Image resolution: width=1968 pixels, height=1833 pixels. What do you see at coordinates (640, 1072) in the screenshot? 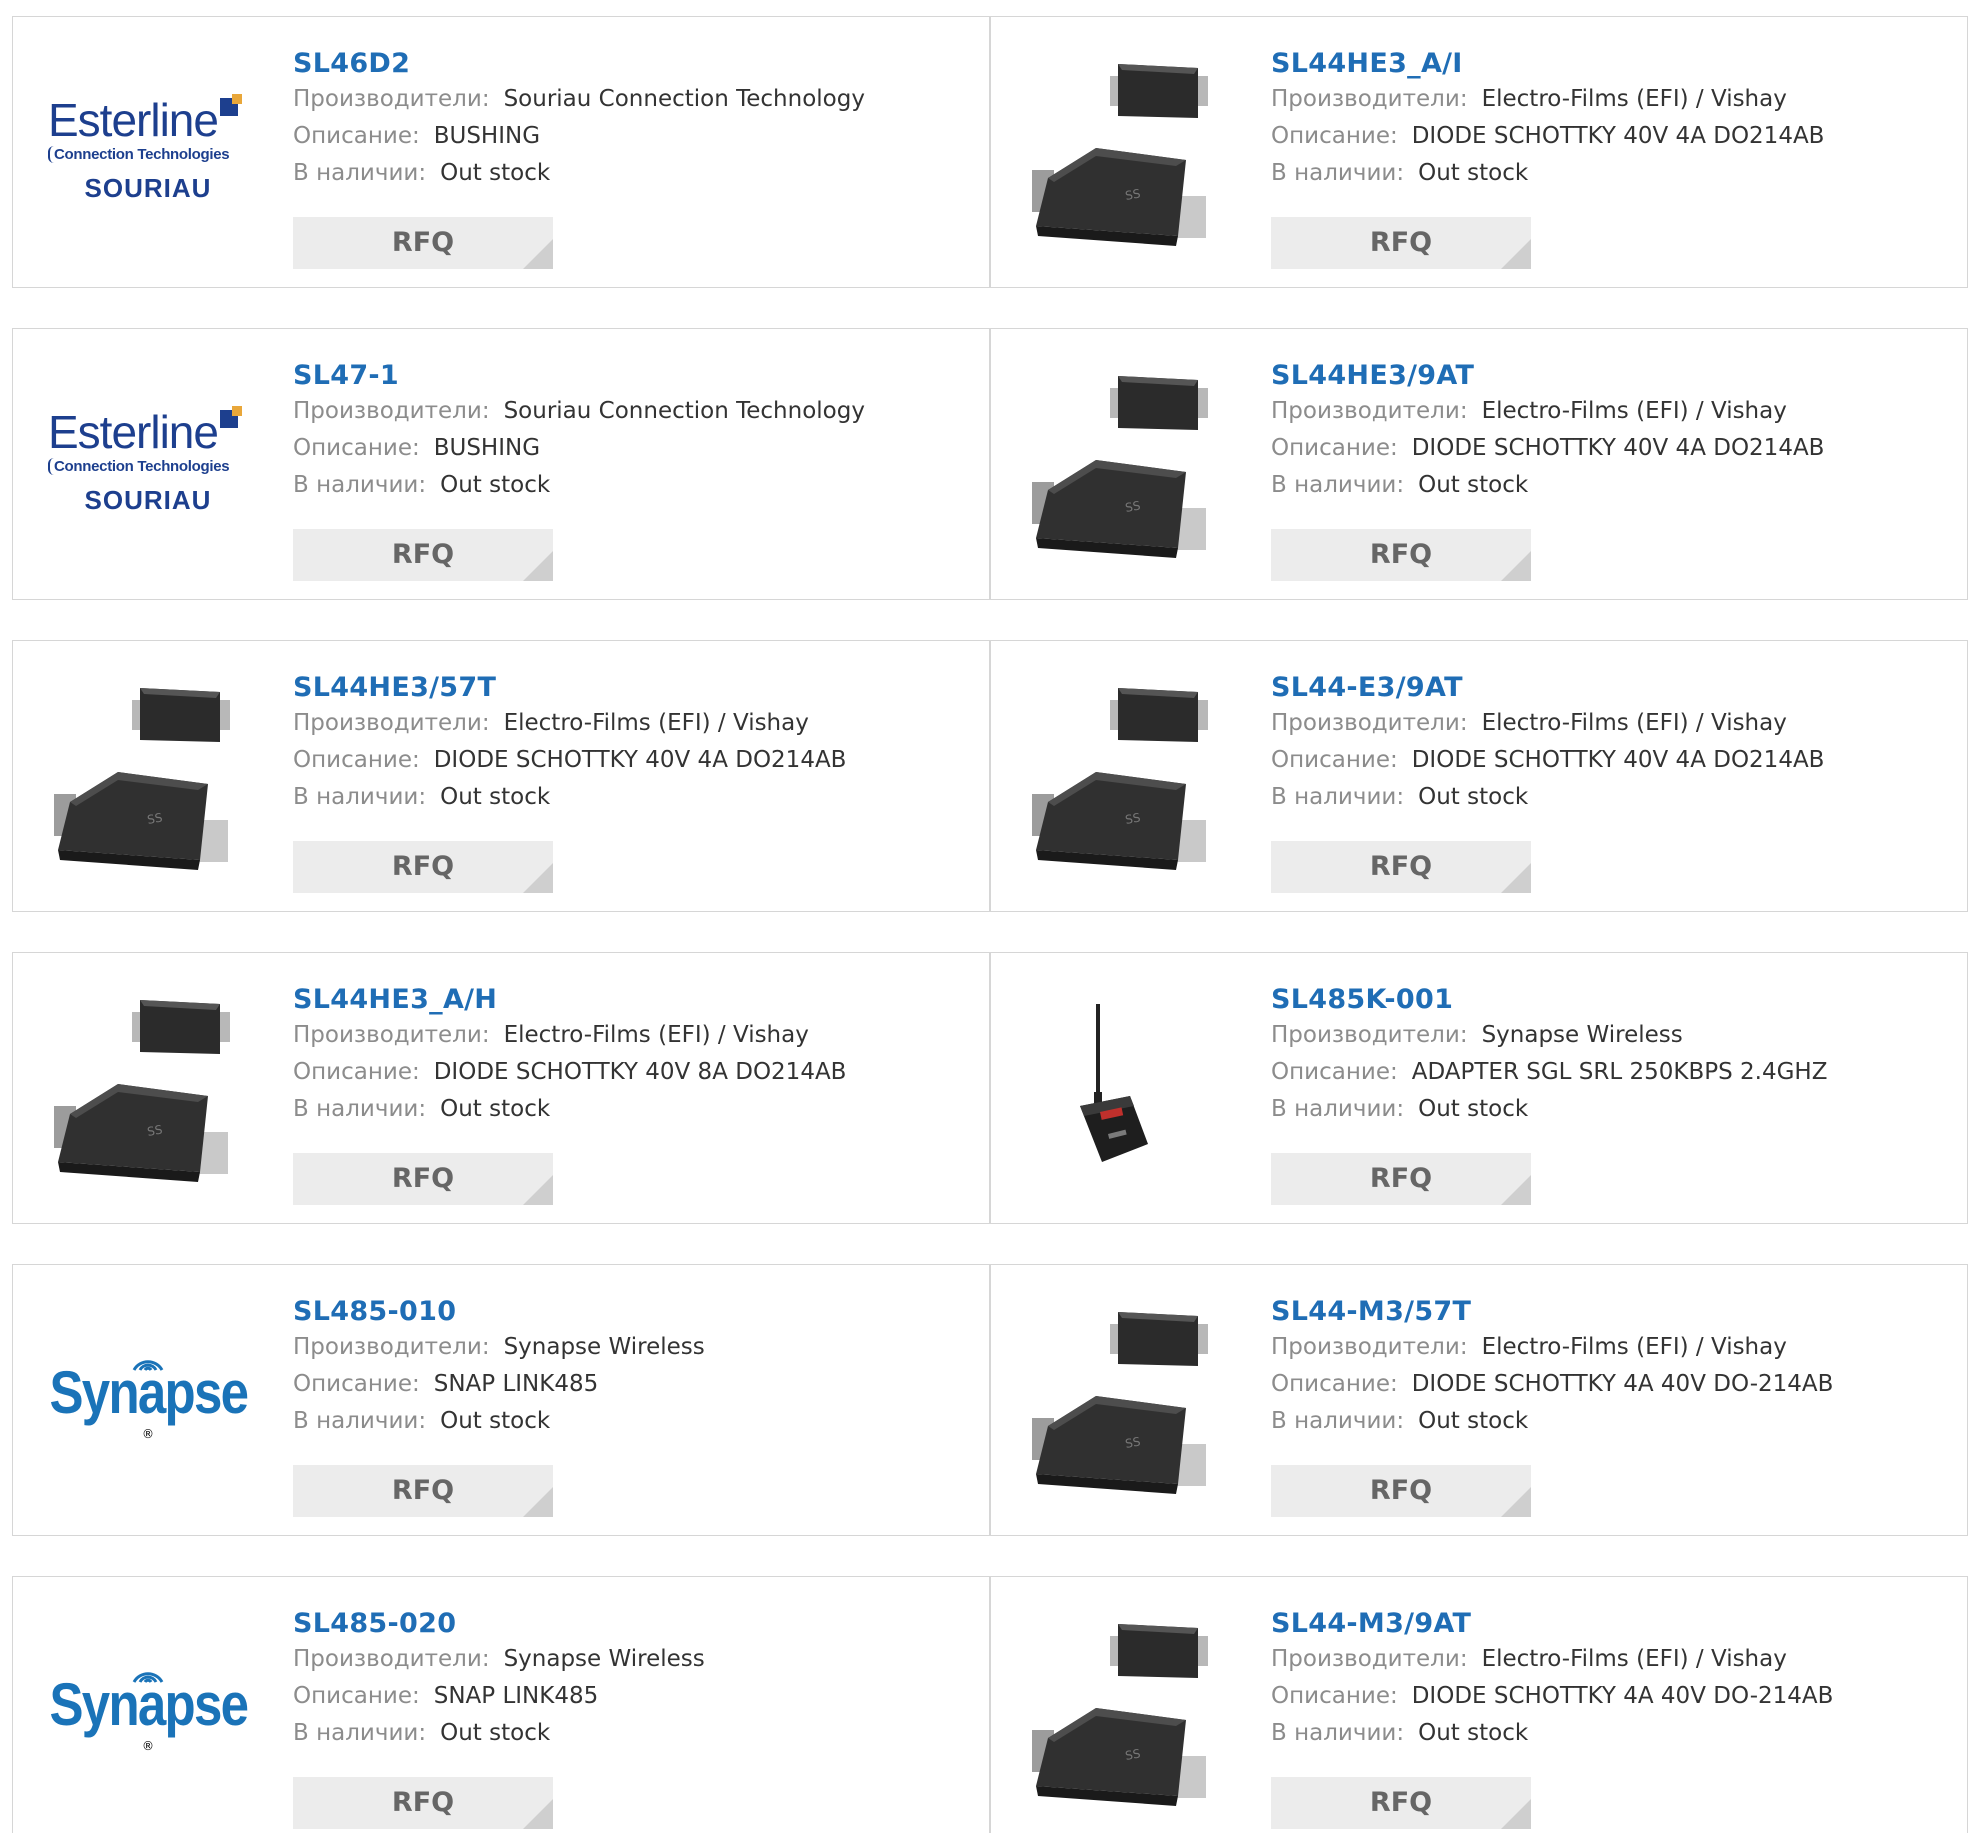
I see `description-value: DIODE SCHOTTKY 40V 8A DO214AB` at bounding box center [640, 1072].